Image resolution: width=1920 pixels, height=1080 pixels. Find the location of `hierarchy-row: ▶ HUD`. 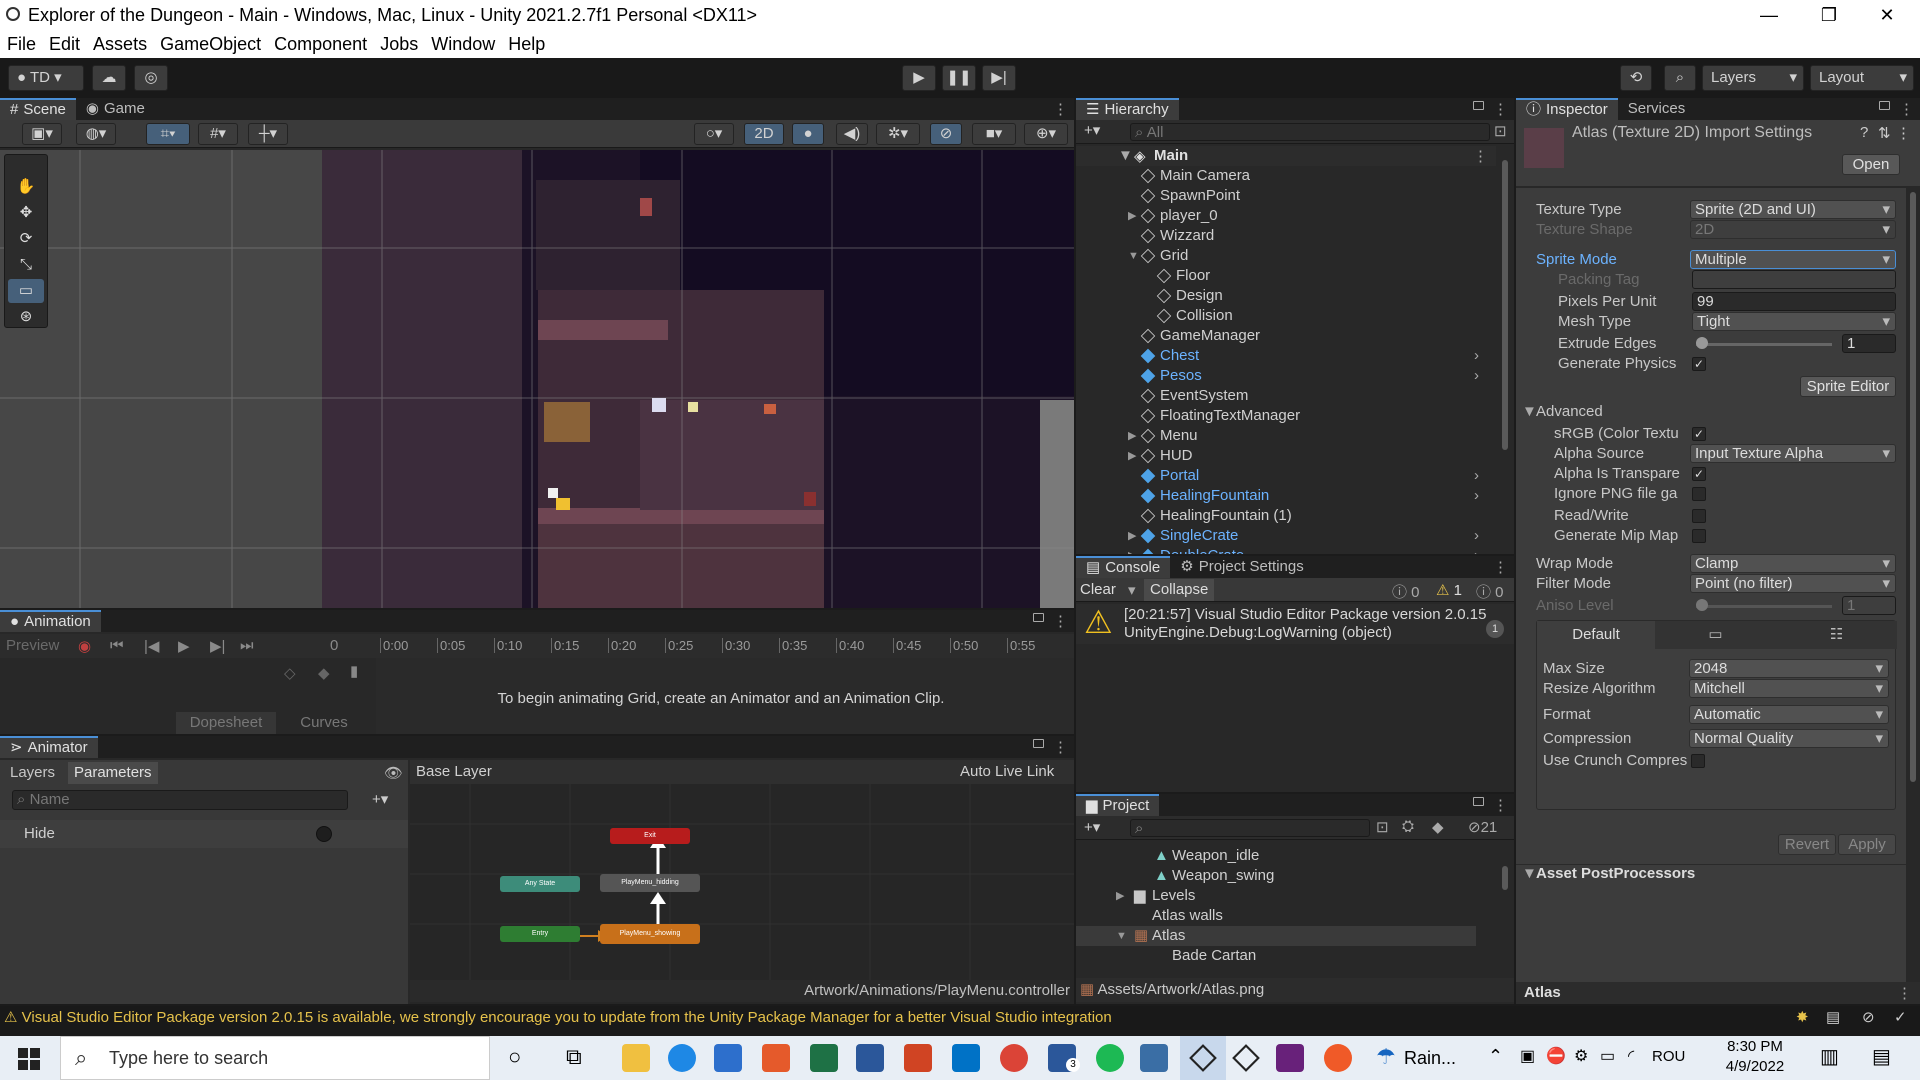

hierarchy-row: ▶ HUD is located at coordinates (1276, 456).